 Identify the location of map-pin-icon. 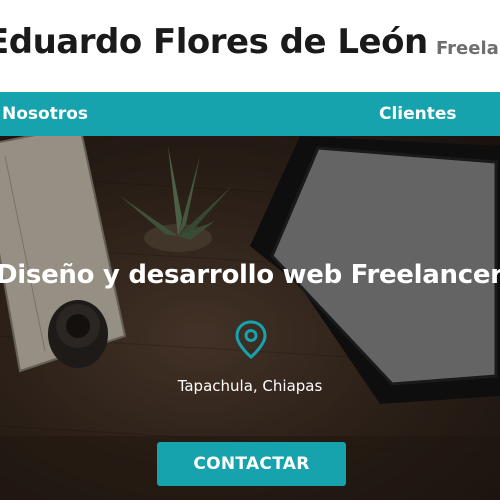
(251, 339).